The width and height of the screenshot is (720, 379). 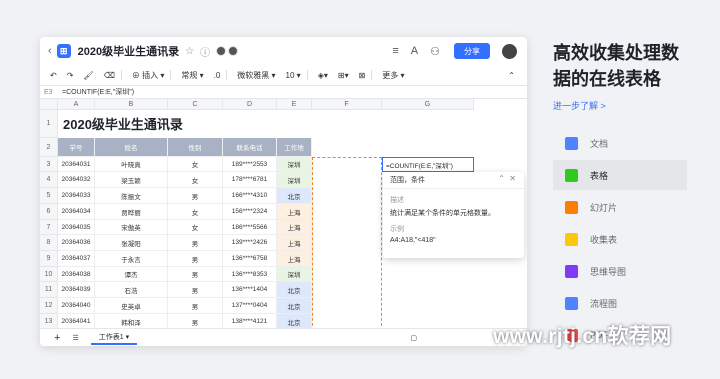 What do you see at coordinates (131, 104) in the screenshot?
I see `column-header-b: B` at bounding box center [131, 104].